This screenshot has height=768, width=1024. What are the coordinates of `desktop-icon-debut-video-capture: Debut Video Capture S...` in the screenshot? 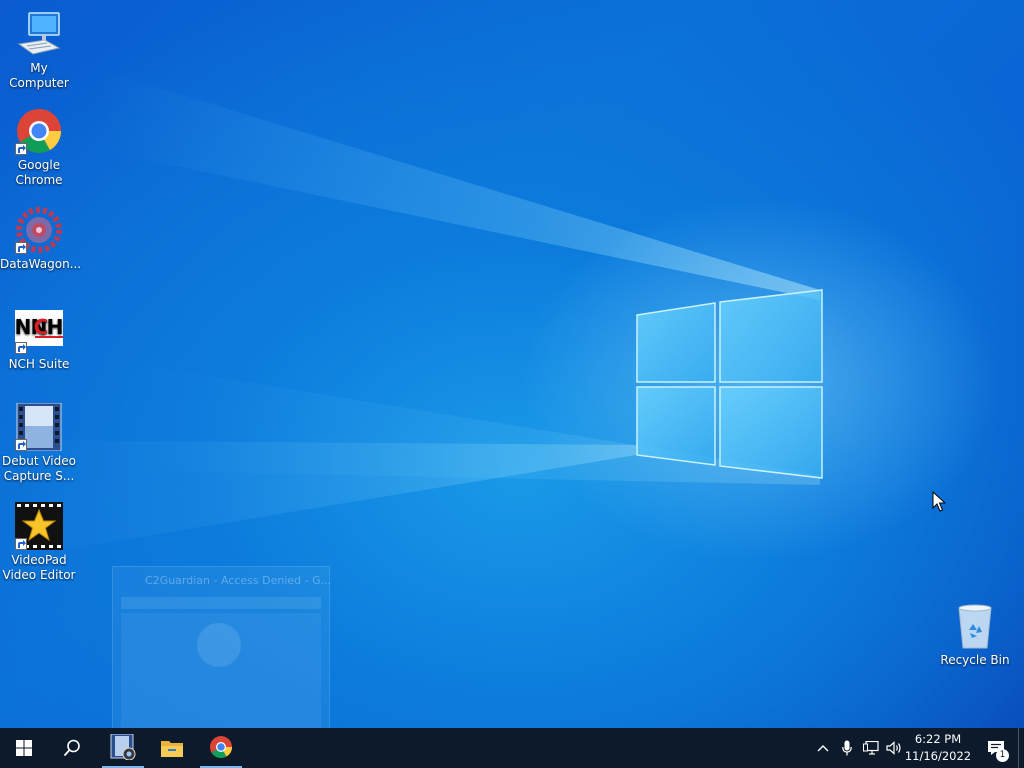 It's located at (39, 443).